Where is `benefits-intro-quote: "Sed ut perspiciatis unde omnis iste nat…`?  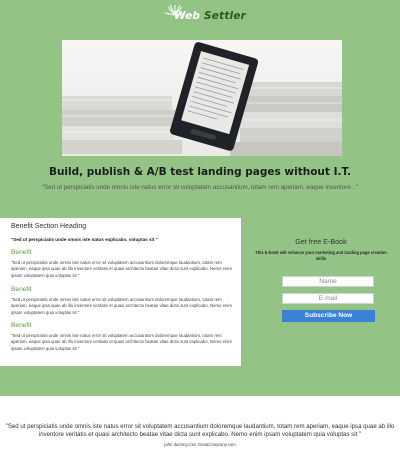 benefits-intro-quote: "Sed ut perspiciatis unde omnis iste nat… is located at coordinates (84, 239).